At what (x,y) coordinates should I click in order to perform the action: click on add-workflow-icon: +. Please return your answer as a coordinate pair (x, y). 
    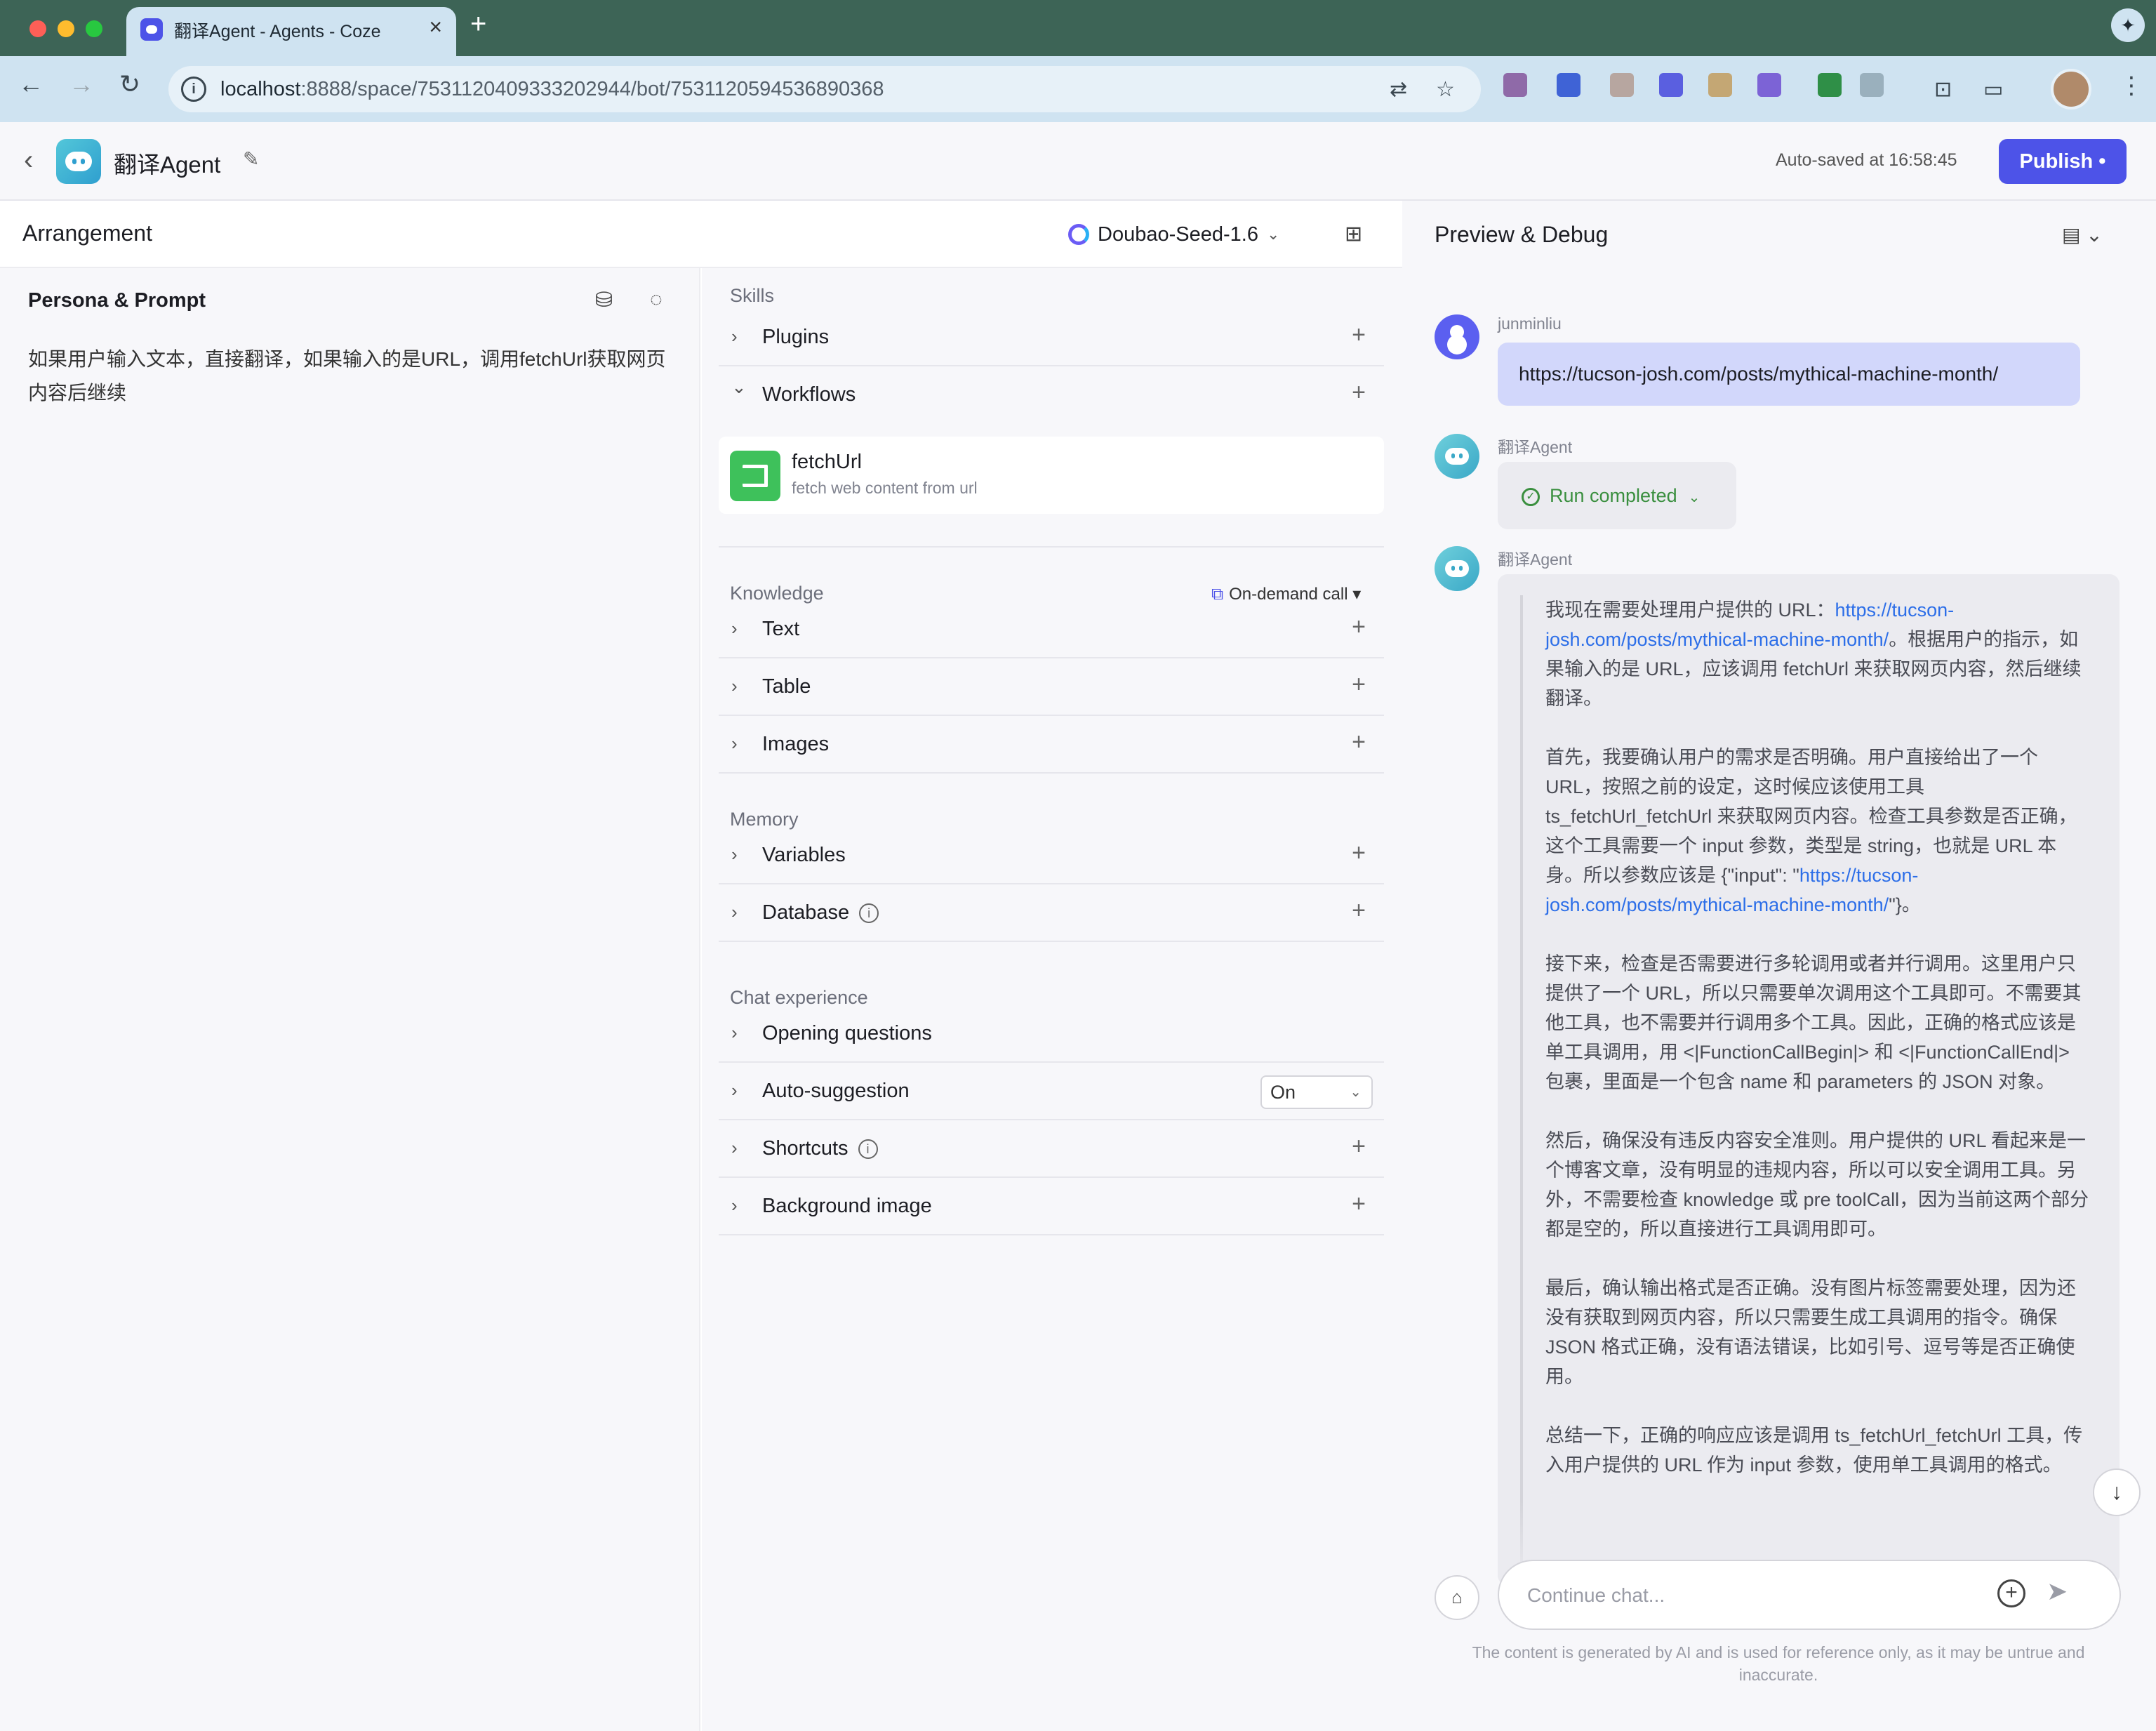
    Looking at the image, I should click on (1359, 392).